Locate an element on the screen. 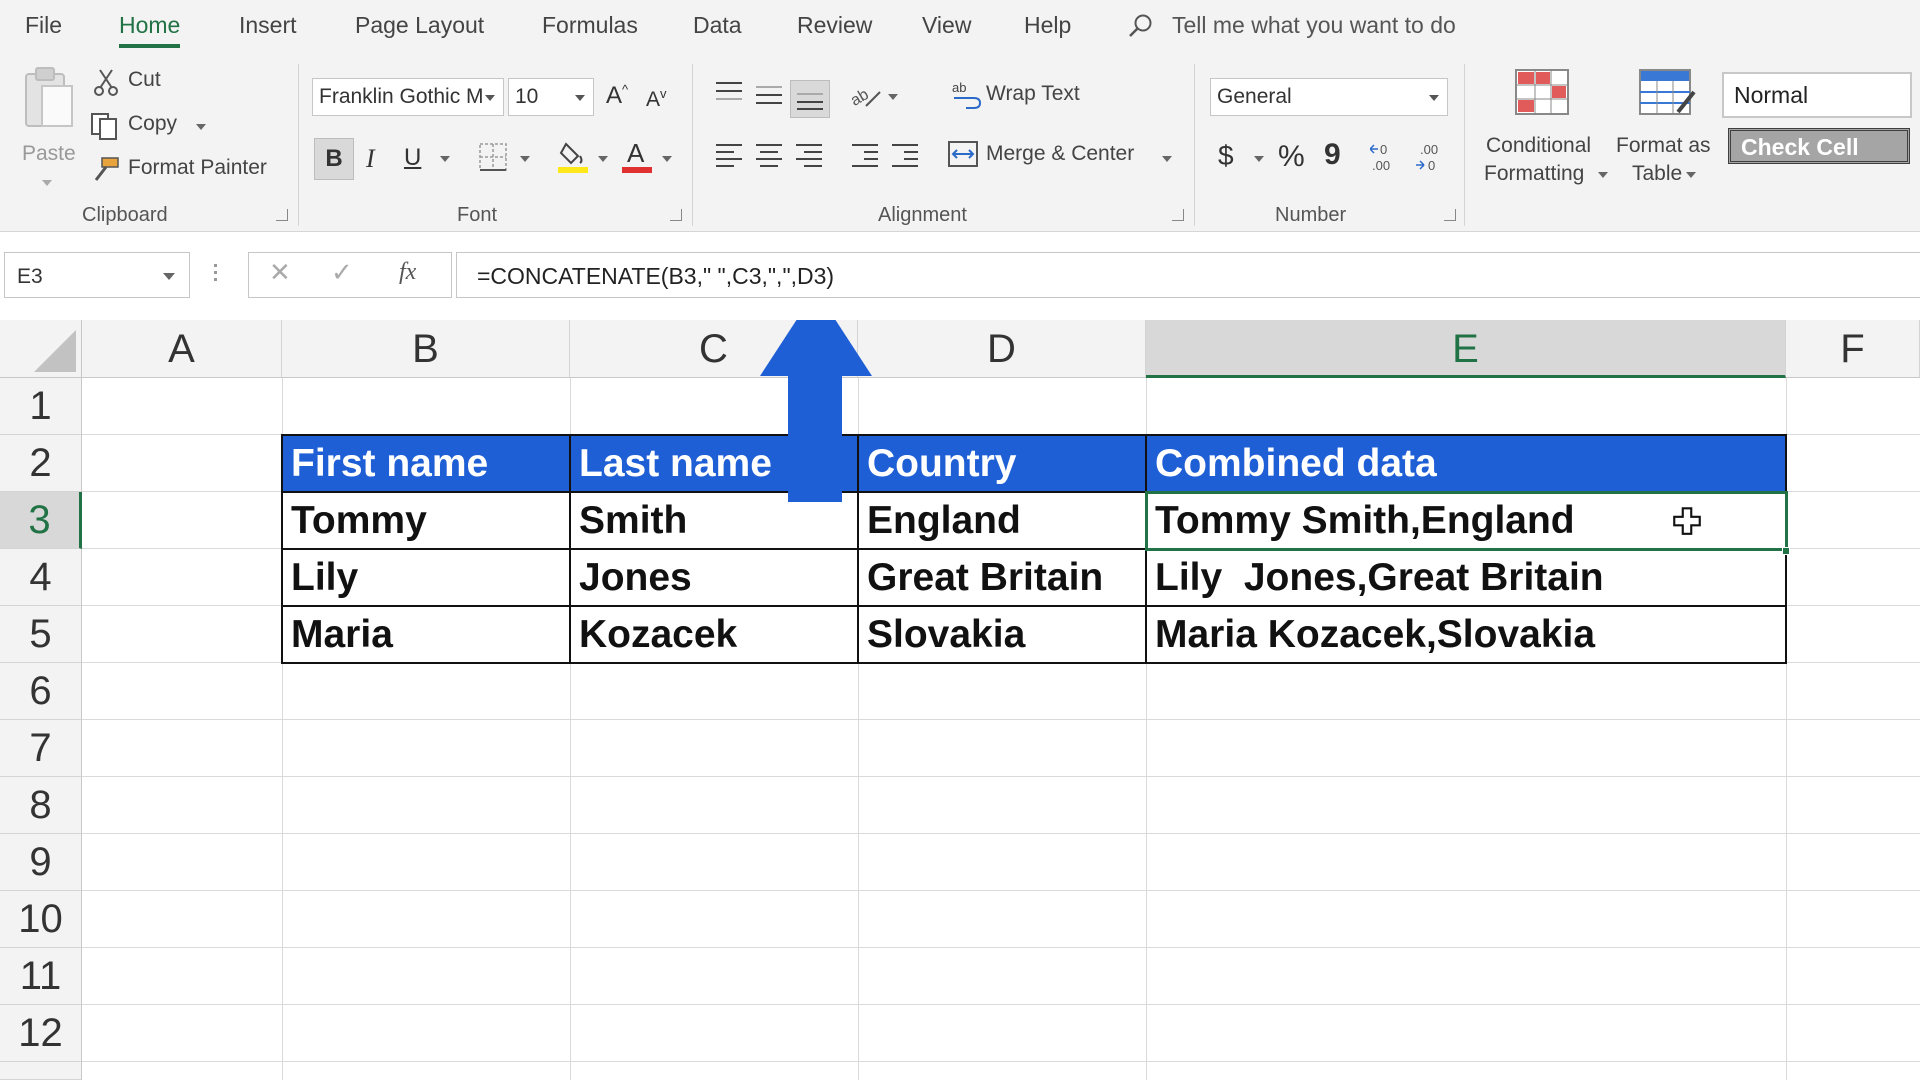 The width and height of the screenshot is (1920, 1080). formula-bar: E3 ✕ ✓ fx =CONCATENATE(B3," ",C3,",",D3) is located at coordinates (960, 276).